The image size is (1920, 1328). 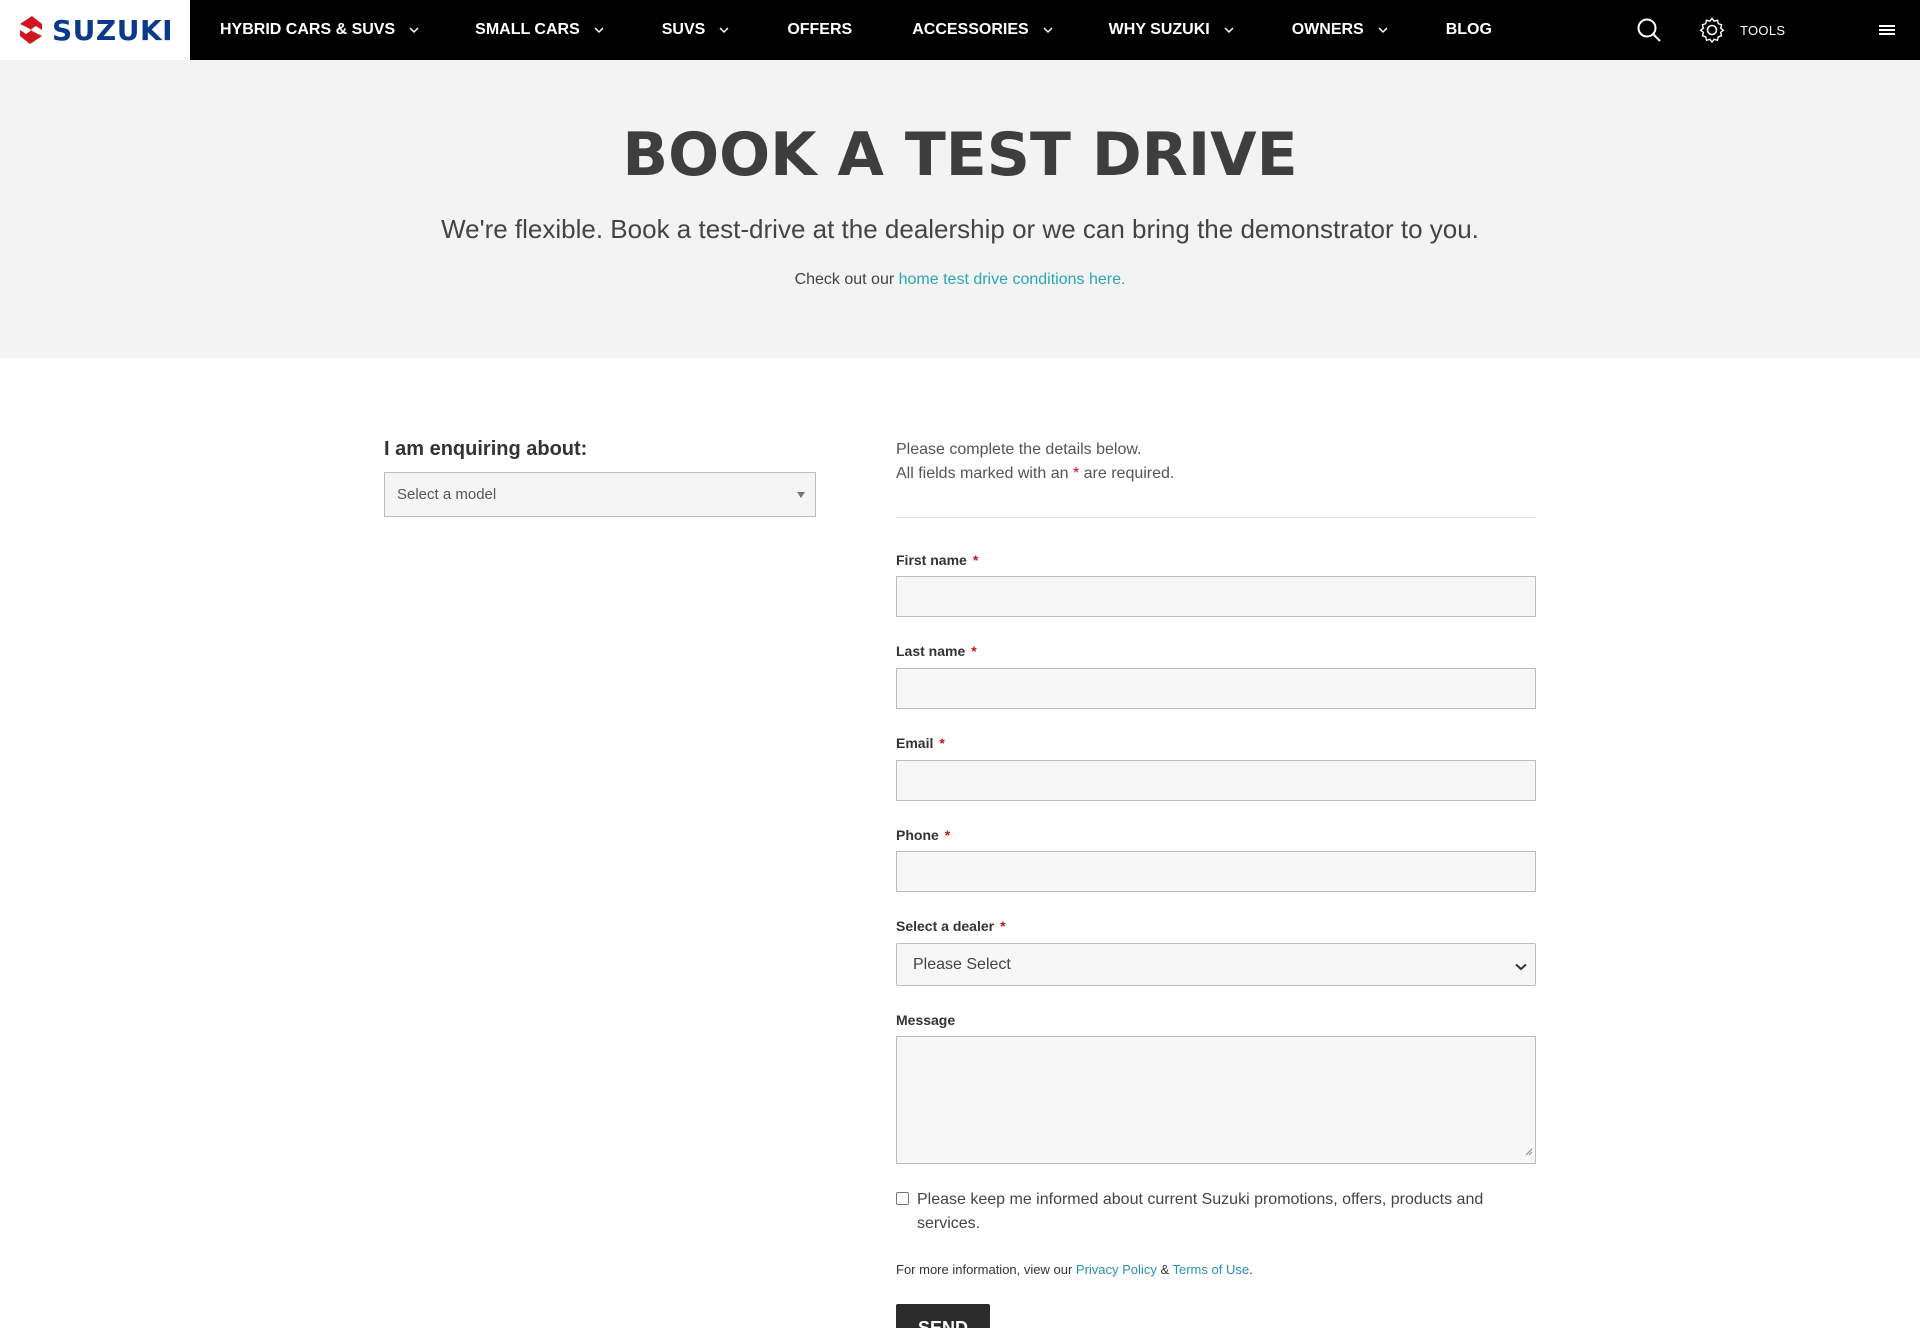 I want to click on promotions-checkbox, so click(x=902, y=1198).